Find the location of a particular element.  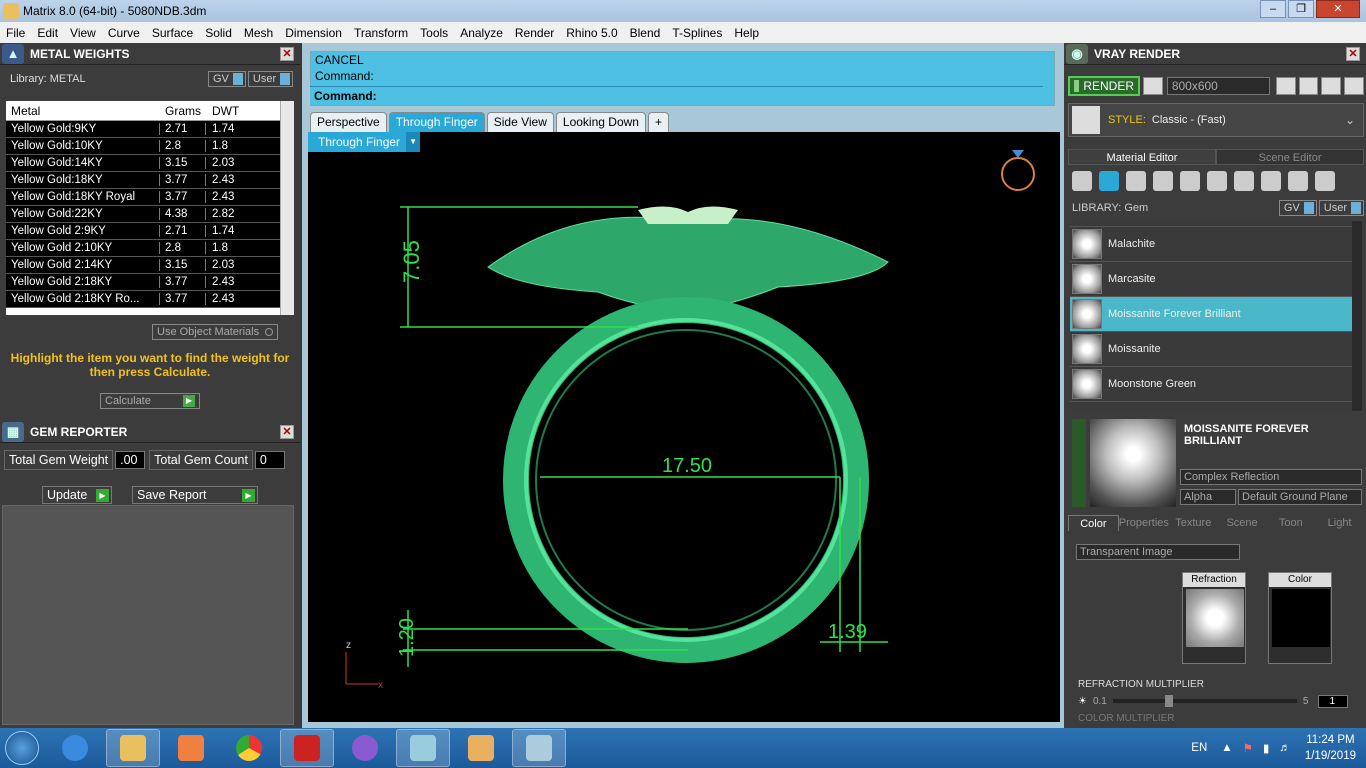

pattern-icon is located at coordinates (1190, 181).